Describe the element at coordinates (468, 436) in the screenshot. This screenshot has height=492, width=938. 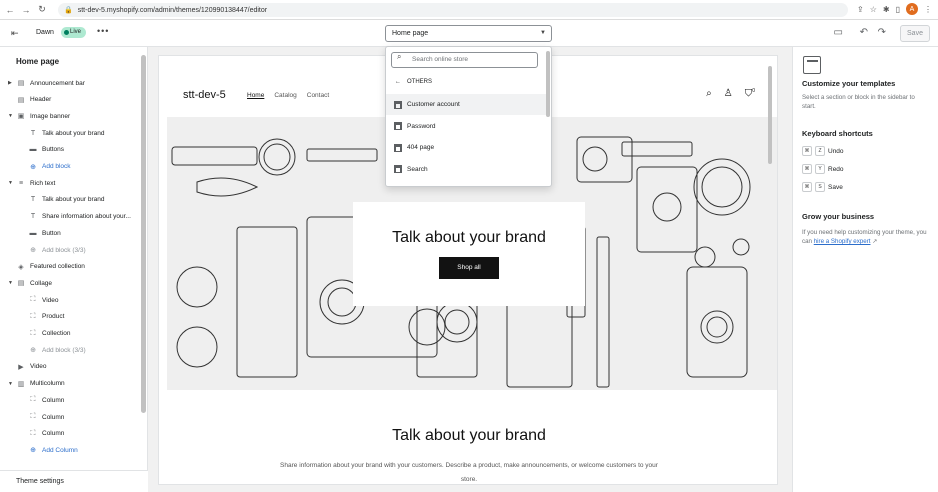
I see `rich-text-heading: Talk about your brand` at that location.